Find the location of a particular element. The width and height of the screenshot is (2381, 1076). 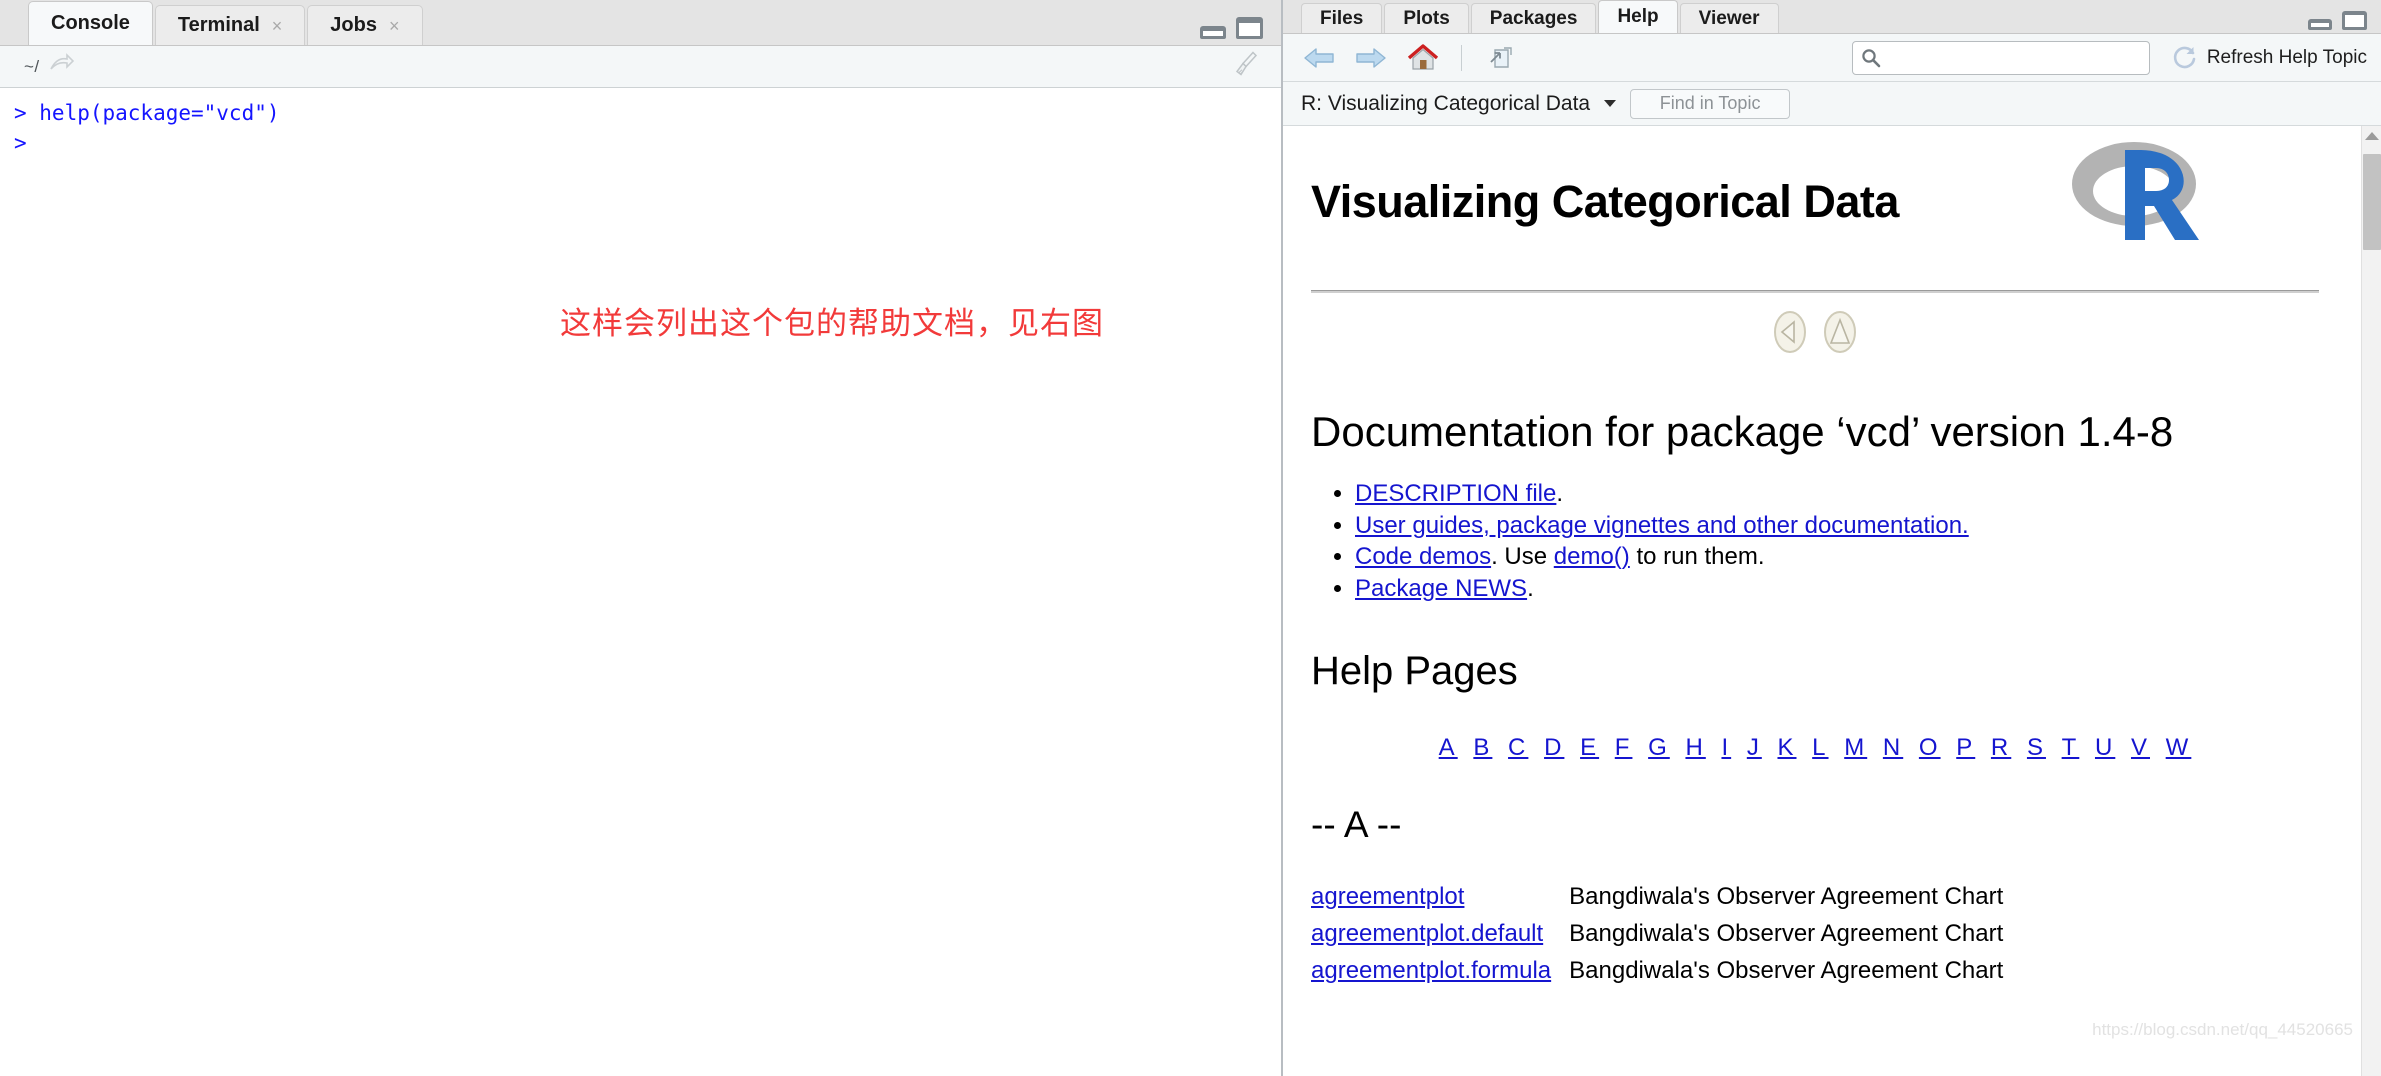

help-topic-title: R: Visualizing Categorical Data is located at coordinates (1446, 103).